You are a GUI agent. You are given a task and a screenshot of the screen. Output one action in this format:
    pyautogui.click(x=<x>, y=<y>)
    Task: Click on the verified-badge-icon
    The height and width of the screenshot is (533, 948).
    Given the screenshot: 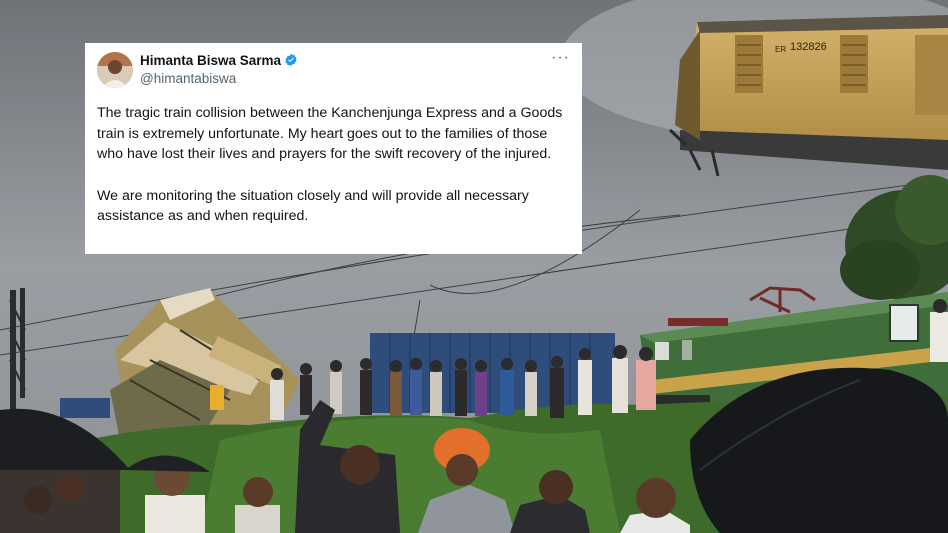 What is the action you would take?
    pyautogui.click(x=291, y=60)
    